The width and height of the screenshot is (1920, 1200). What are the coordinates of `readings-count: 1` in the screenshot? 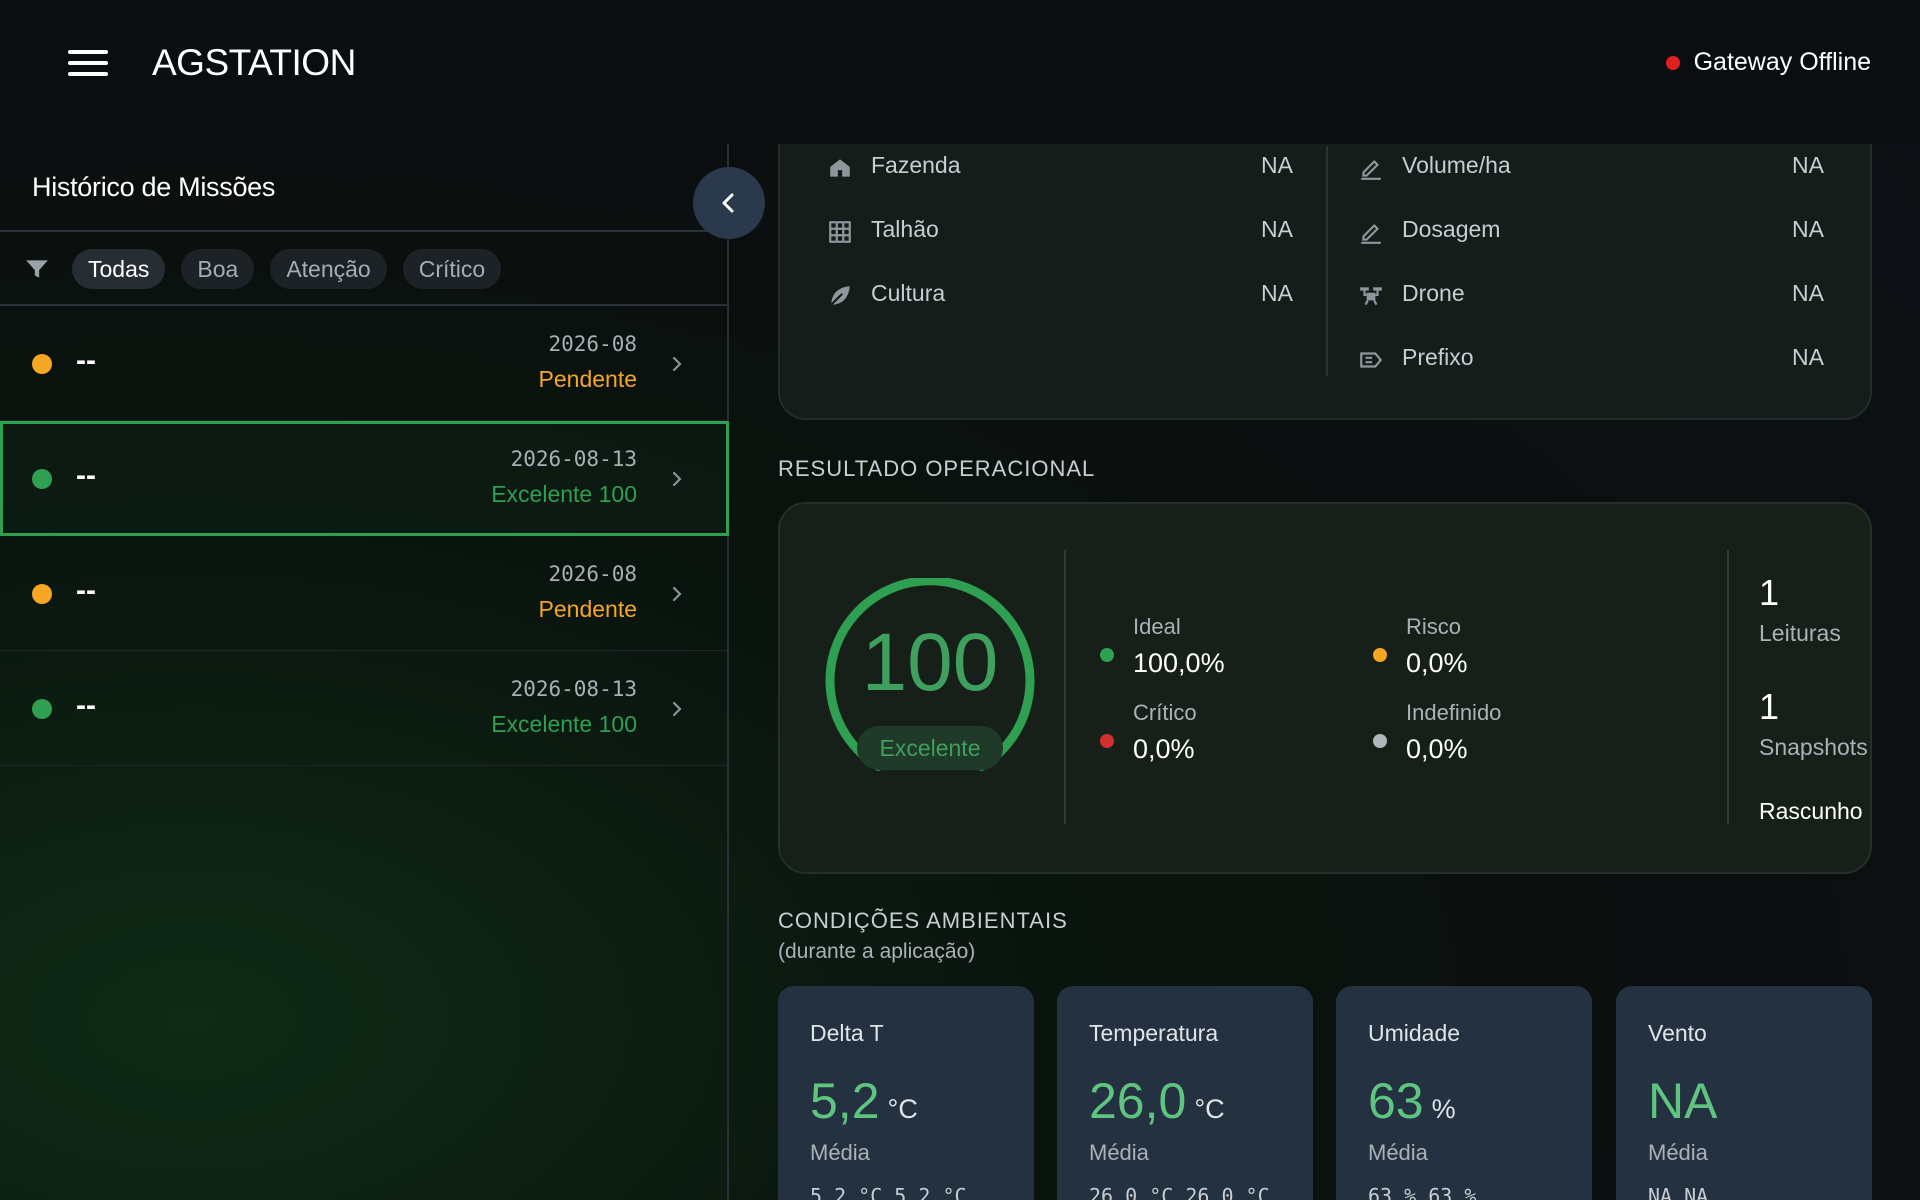 It's located at (1769, 592).